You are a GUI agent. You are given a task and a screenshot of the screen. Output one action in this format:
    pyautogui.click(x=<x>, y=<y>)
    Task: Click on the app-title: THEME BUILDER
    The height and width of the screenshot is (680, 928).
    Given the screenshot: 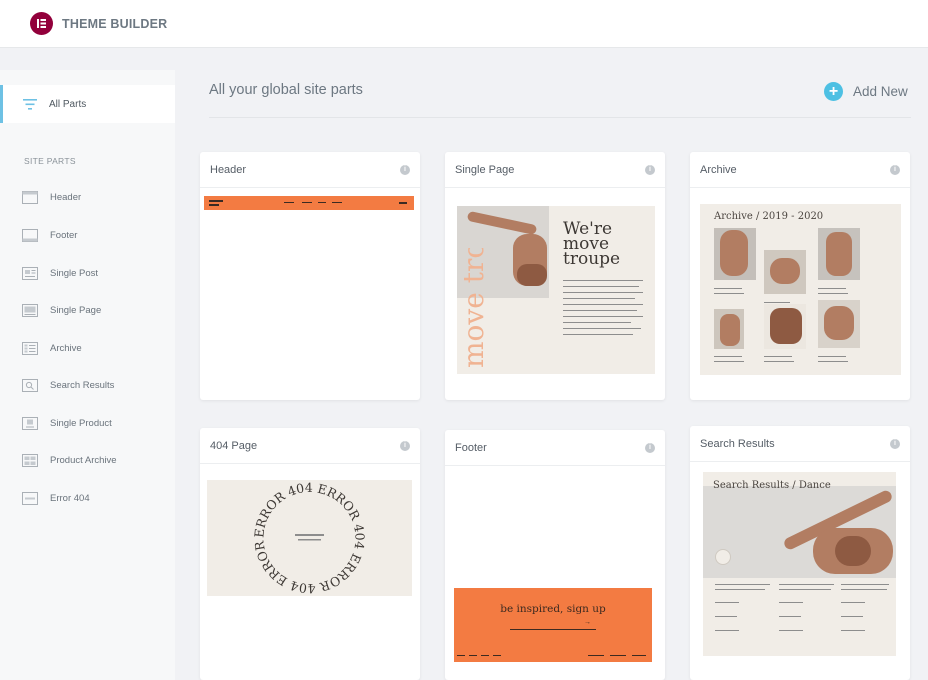 What is the action you would take?
    pyautogui.click(x=115, y=23)
    